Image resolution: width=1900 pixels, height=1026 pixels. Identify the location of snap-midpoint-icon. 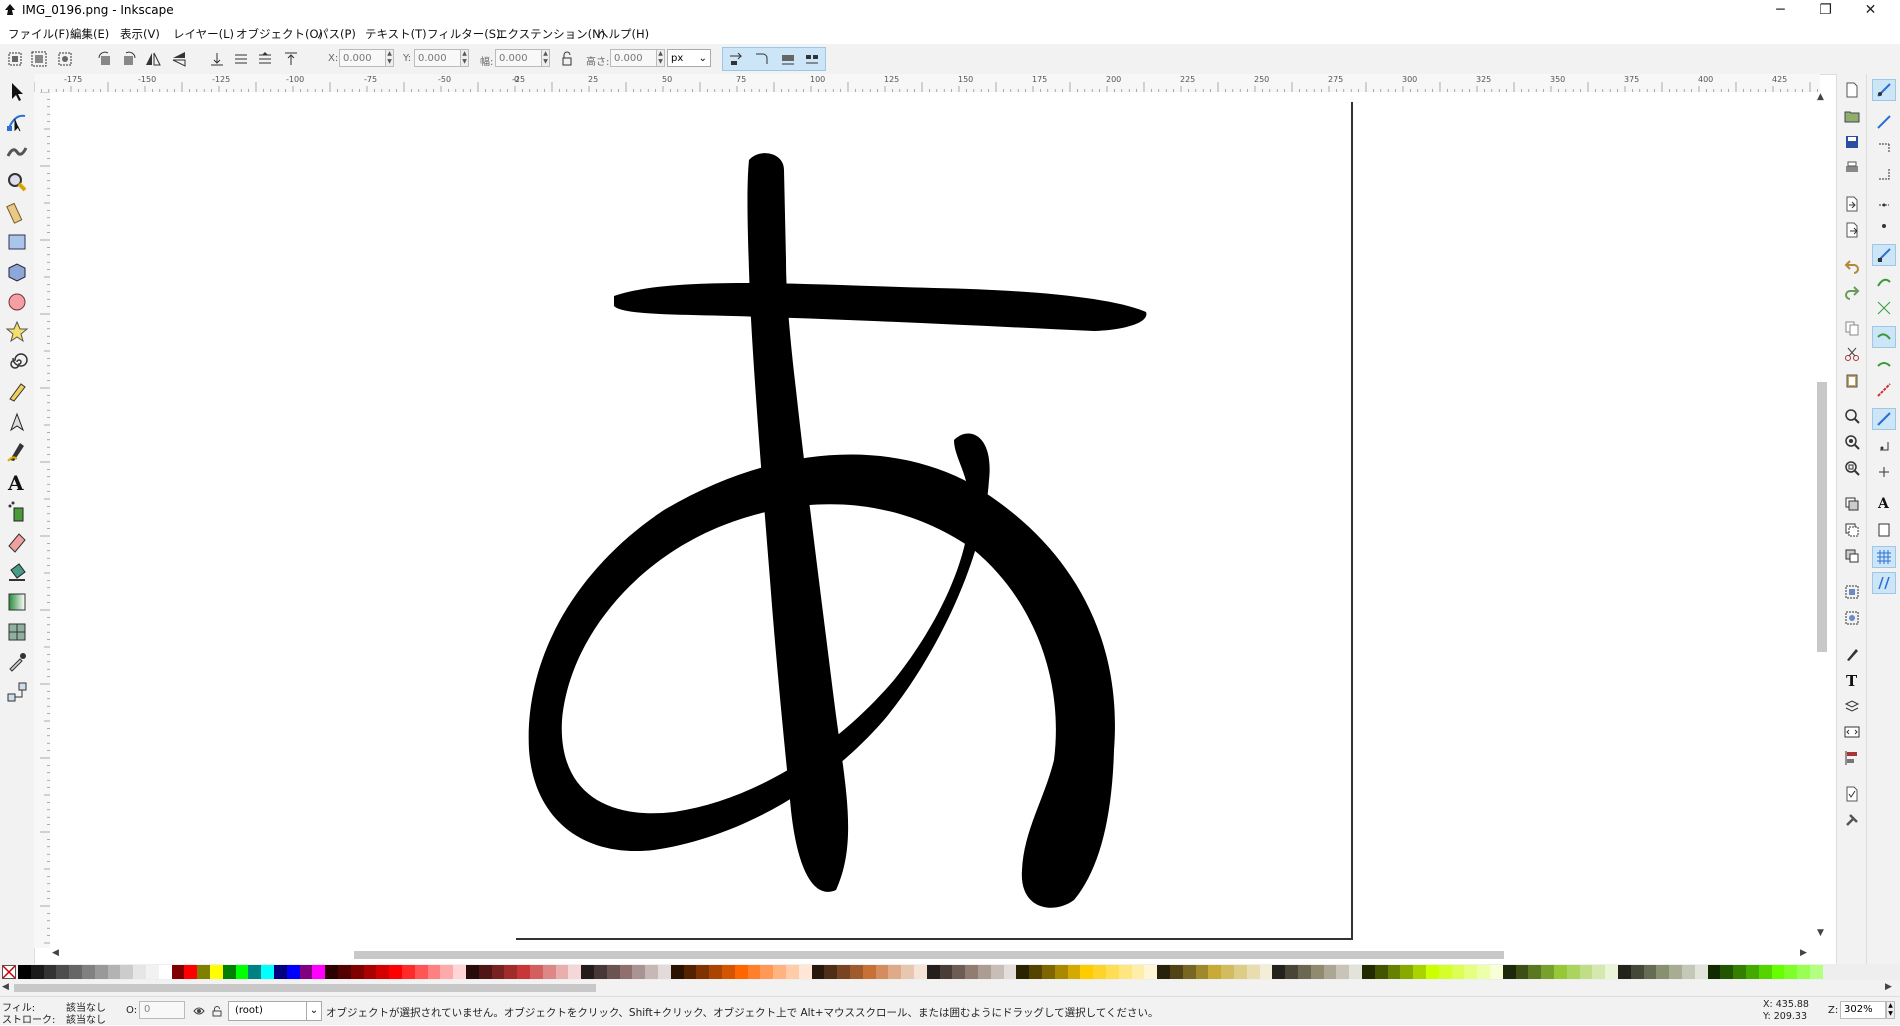
(1884, 390).